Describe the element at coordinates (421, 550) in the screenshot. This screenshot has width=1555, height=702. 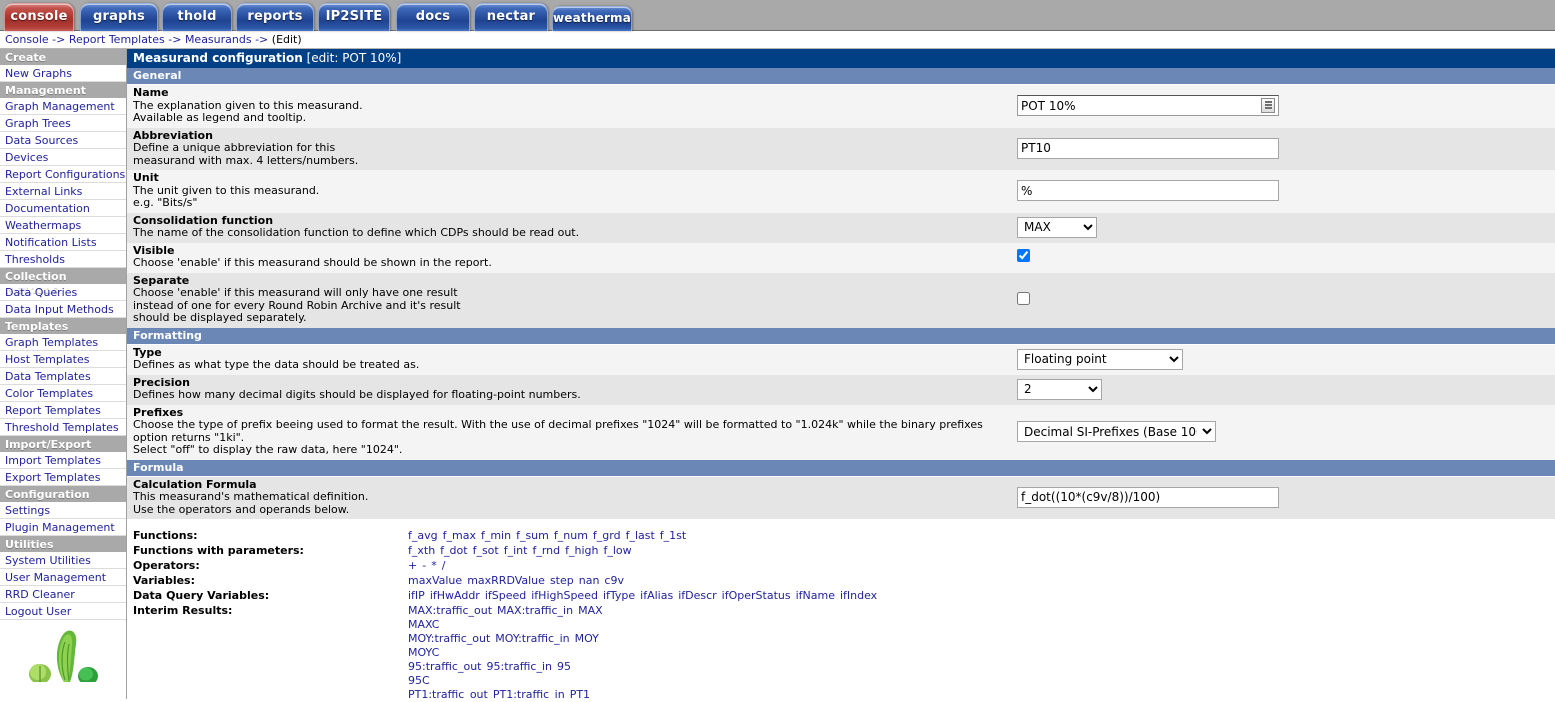
I see `reference-token: f_xth` at that location.